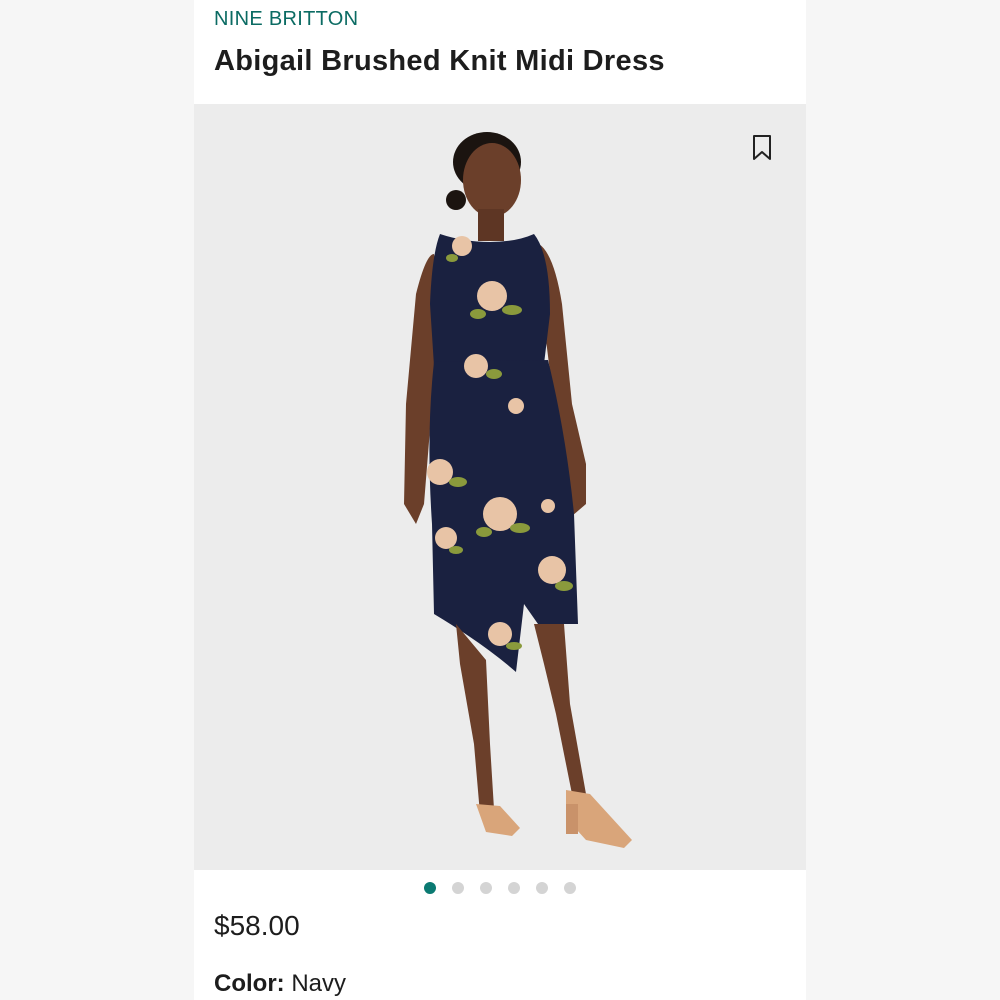 The height and width of the screenshot is (1000, 1000). What do you see at coordinates (500, 889) in the screenshot?
I see `gallery-pagination` at bounding box center [500, 889].